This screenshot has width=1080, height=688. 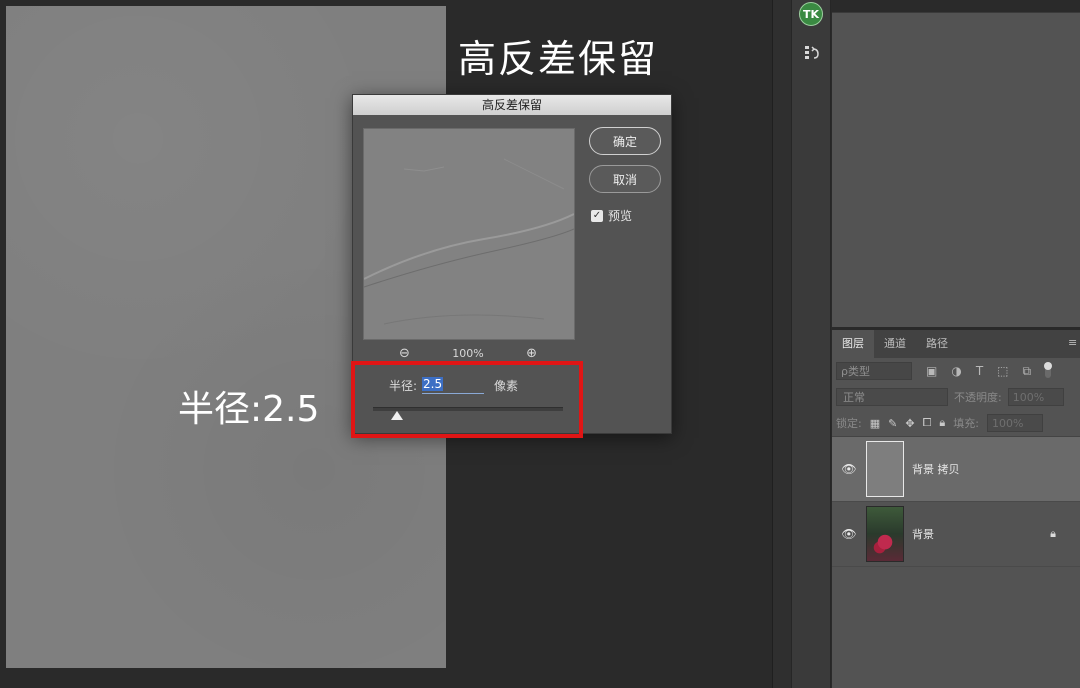 What do you see at coordinates (625, 141) in the screenshot?
I see `ok-button: 确定` at bounding box center [625, 141].